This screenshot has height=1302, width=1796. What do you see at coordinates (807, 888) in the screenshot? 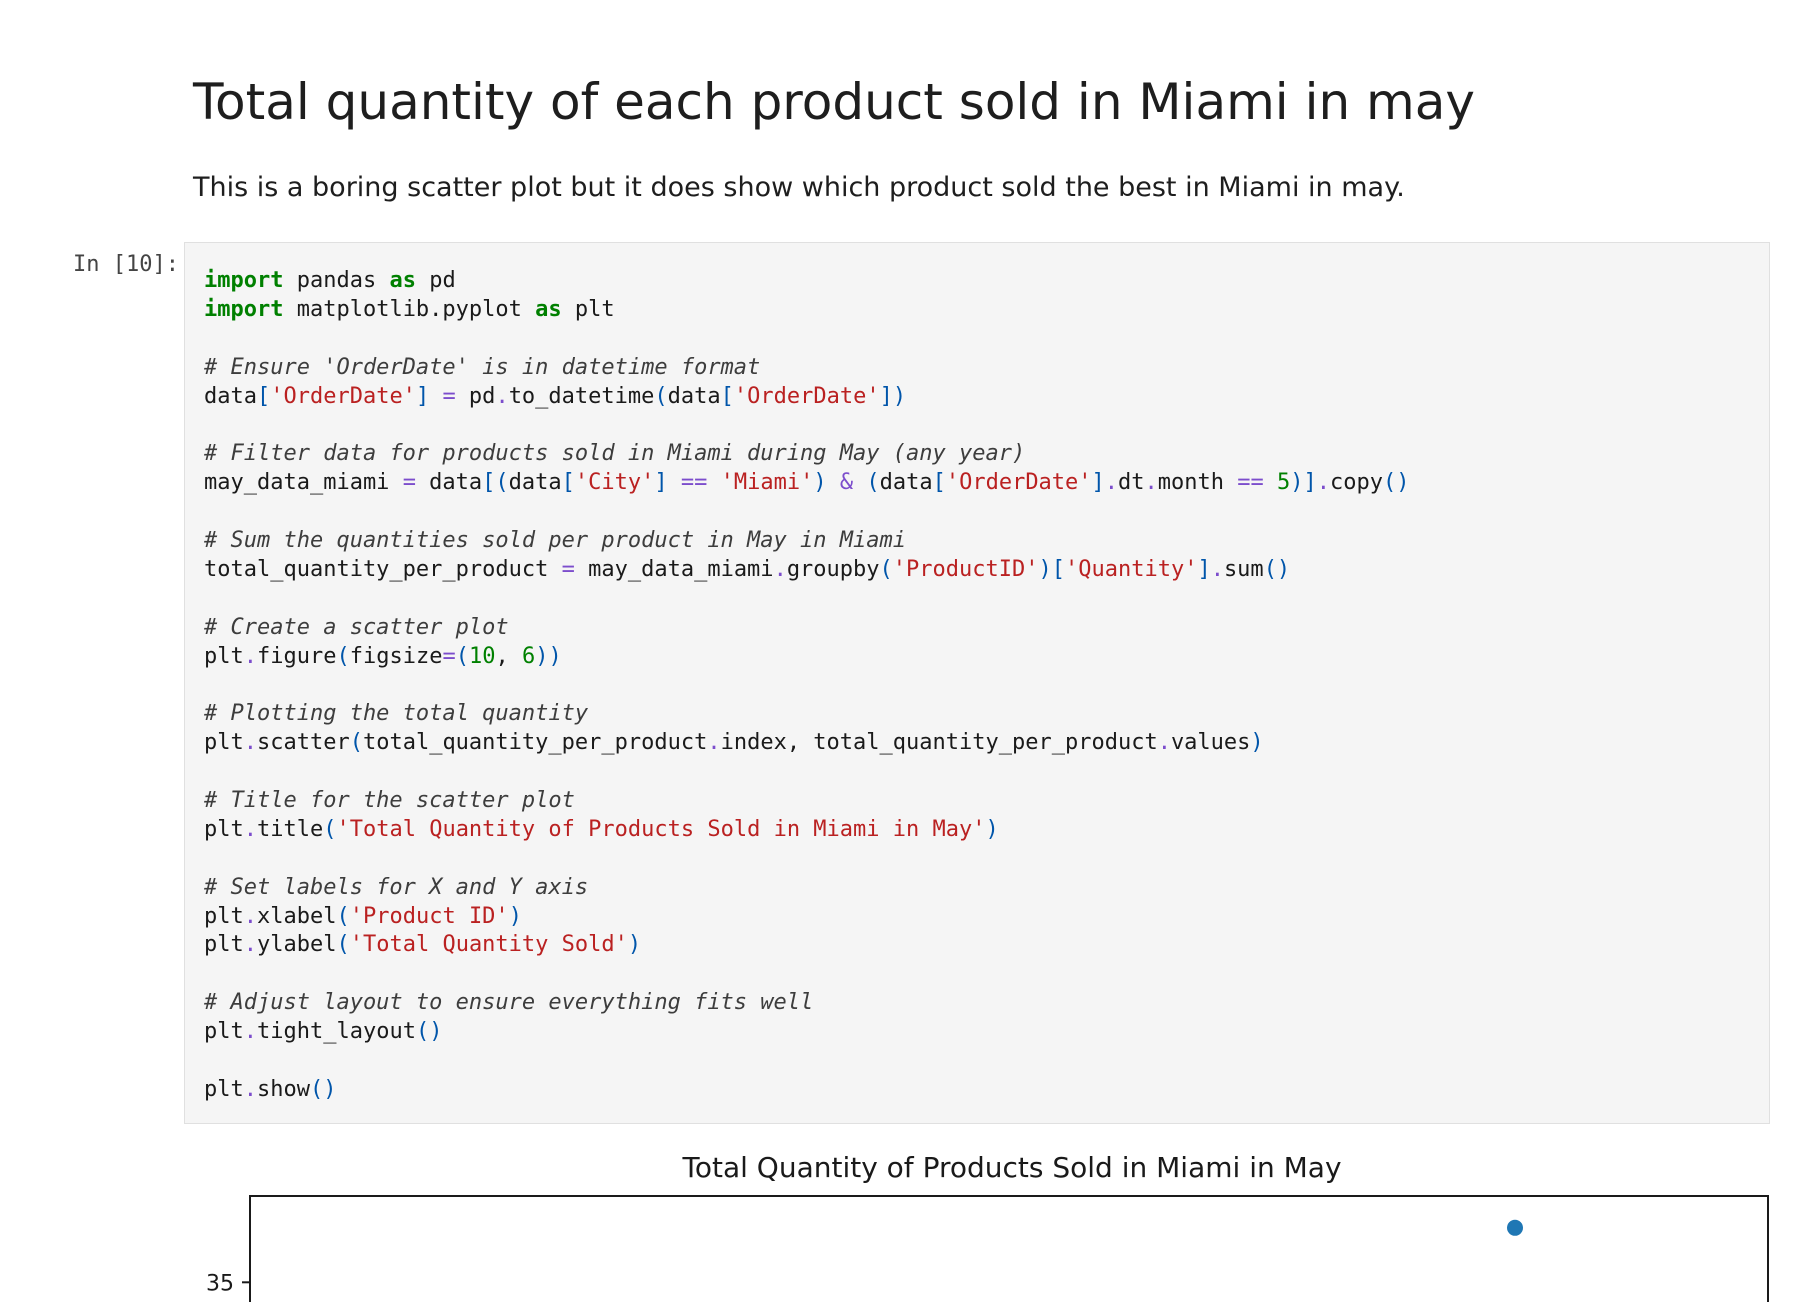
I see `code-line: # Set labels for X and Y axis` at bounding box center [807, 888].